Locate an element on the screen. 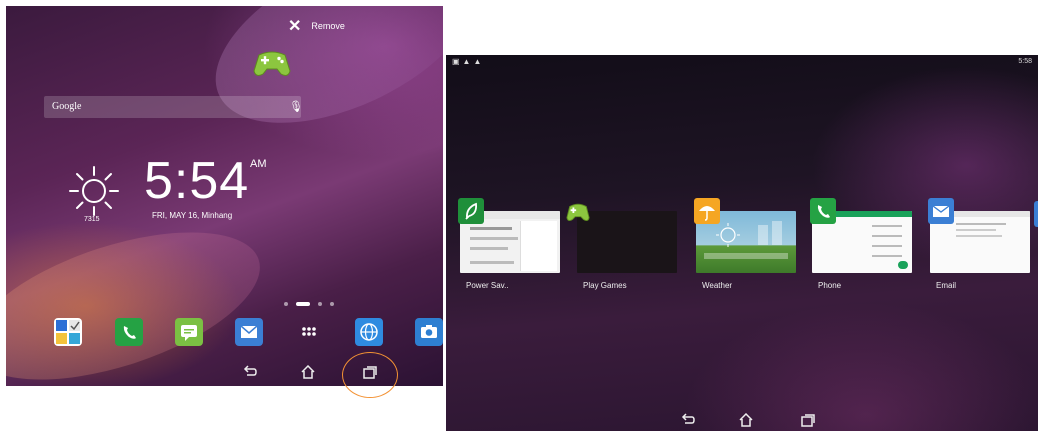 Image resolution: width=1038 pixels, height=431 pixels. calendar-icon is located at coordinates (68, 332).